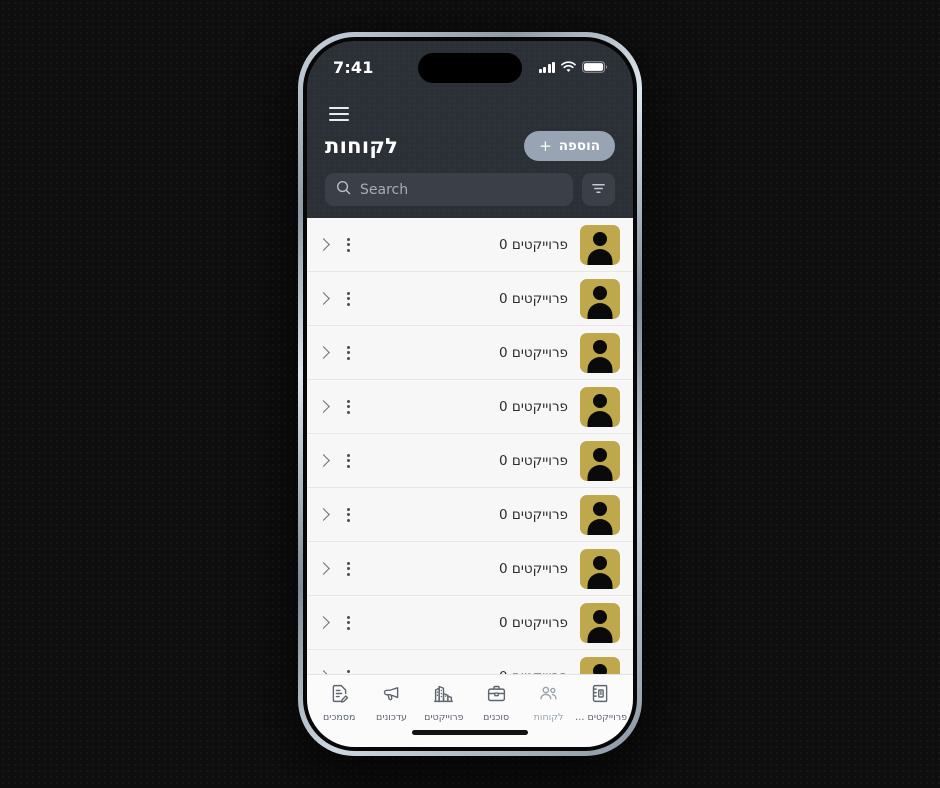 The height and width of the screenshot is (788, 940). What do you see at coordinates (444, 717) in the screenshot?
I see `tab-label: פרוייקטים` at bounding box center [444, 717].